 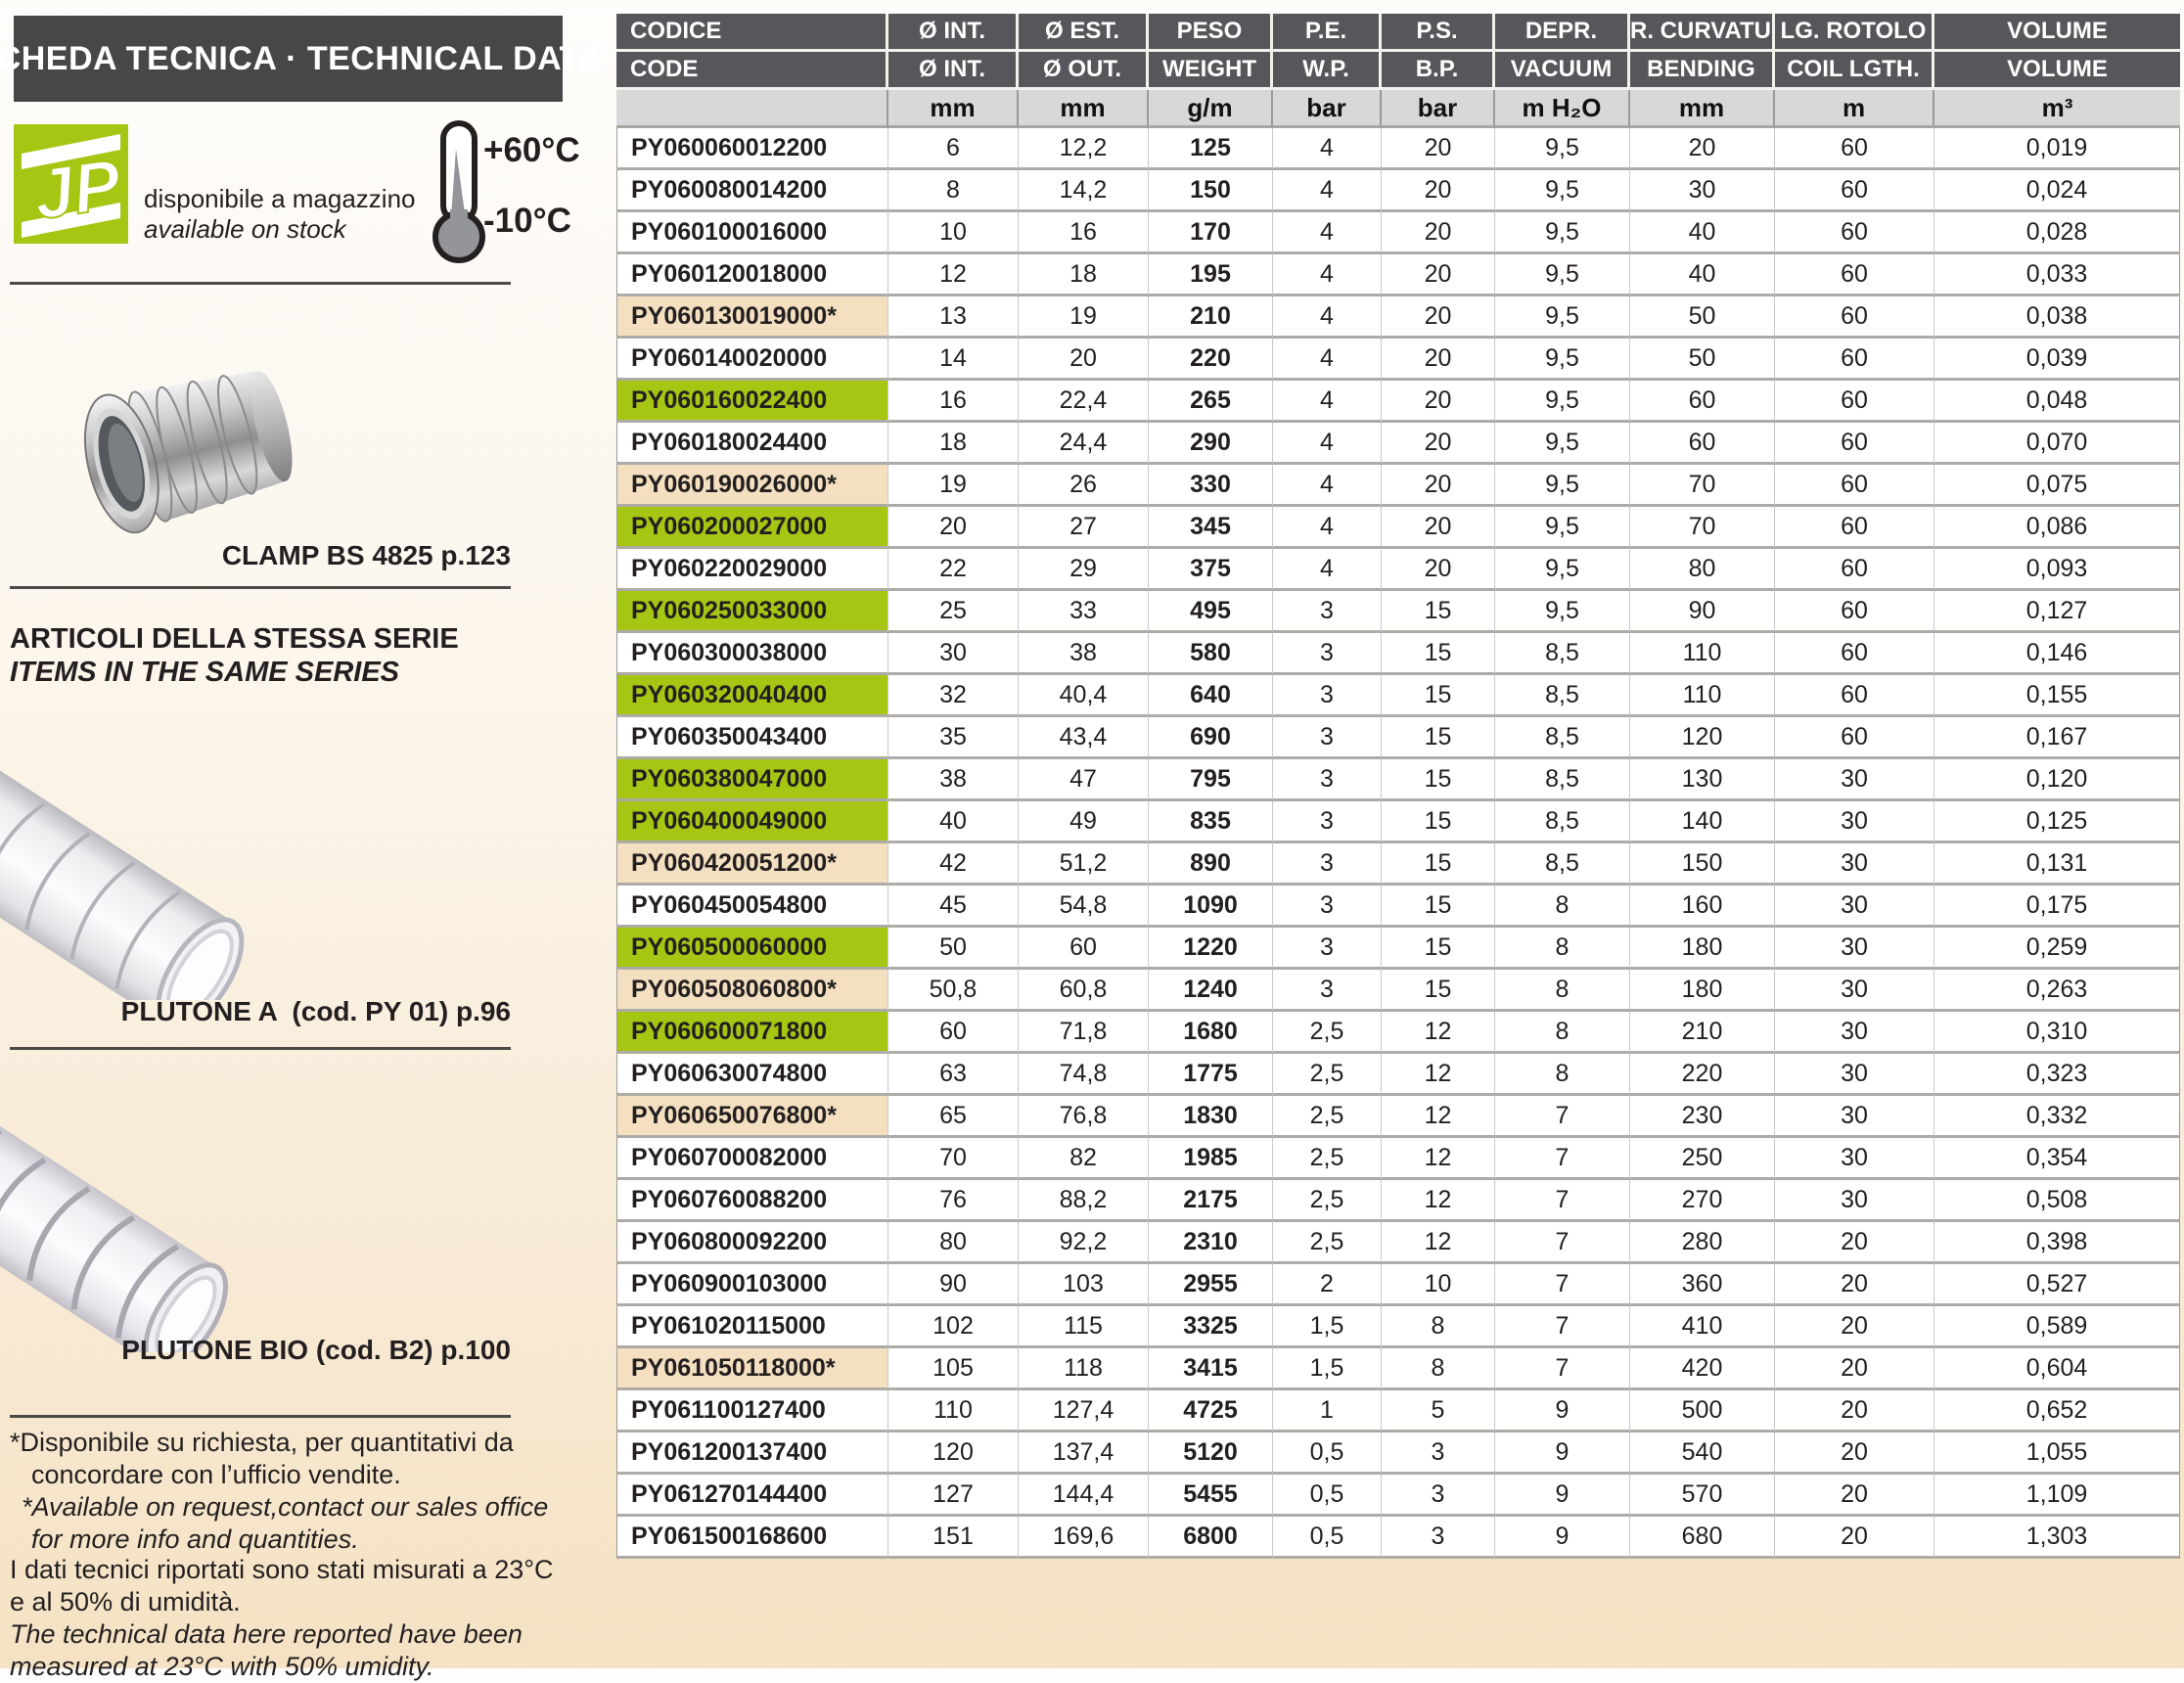 What do you see at coordinates (953, 528) in the screenshot?
I see `cell-d-int: 20` at bounding box center [953, 528].